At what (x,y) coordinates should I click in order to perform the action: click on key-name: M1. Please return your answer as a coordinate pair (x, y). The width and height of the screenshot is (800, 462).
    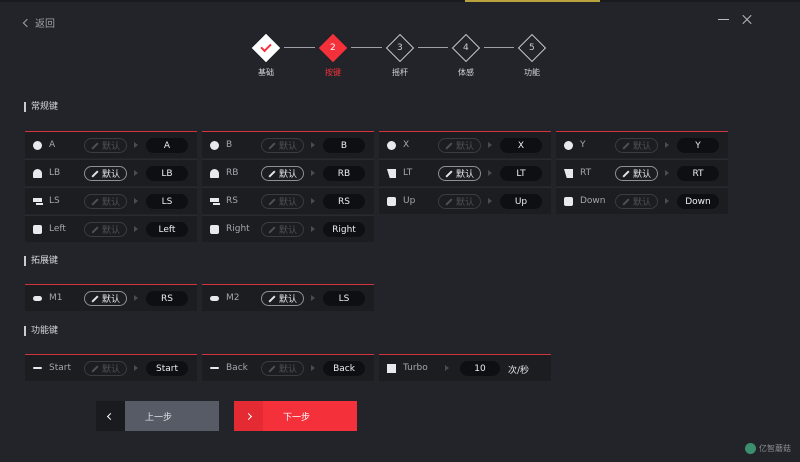
    Looking at the image, I should click on (56, 298).